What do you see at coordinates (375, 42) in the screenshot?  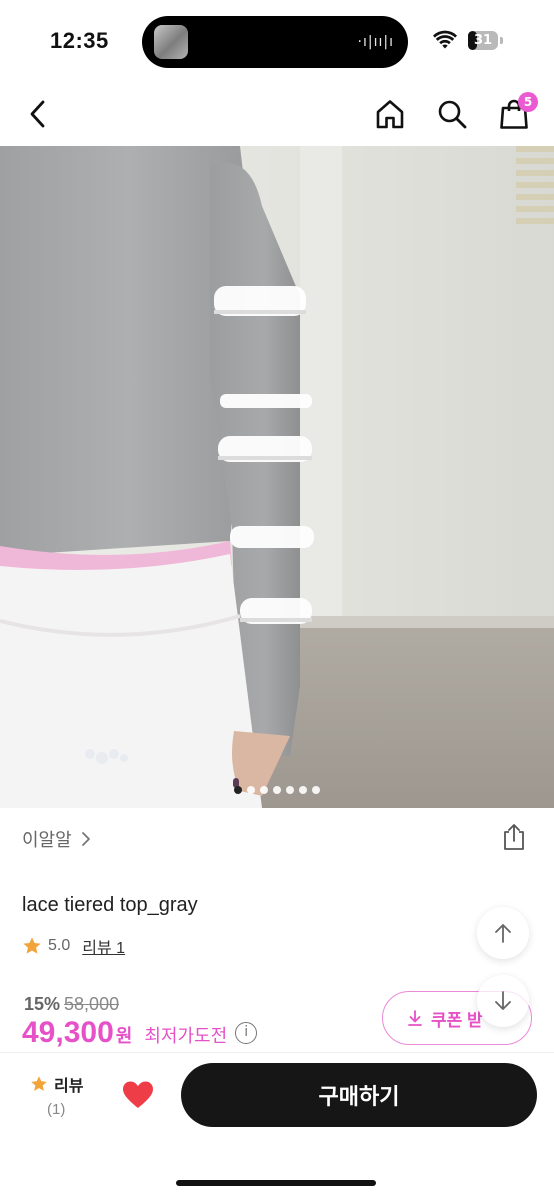 I see `audio-wave-icon: ·ı|ıı|ı` at bounding box center [375, 42].